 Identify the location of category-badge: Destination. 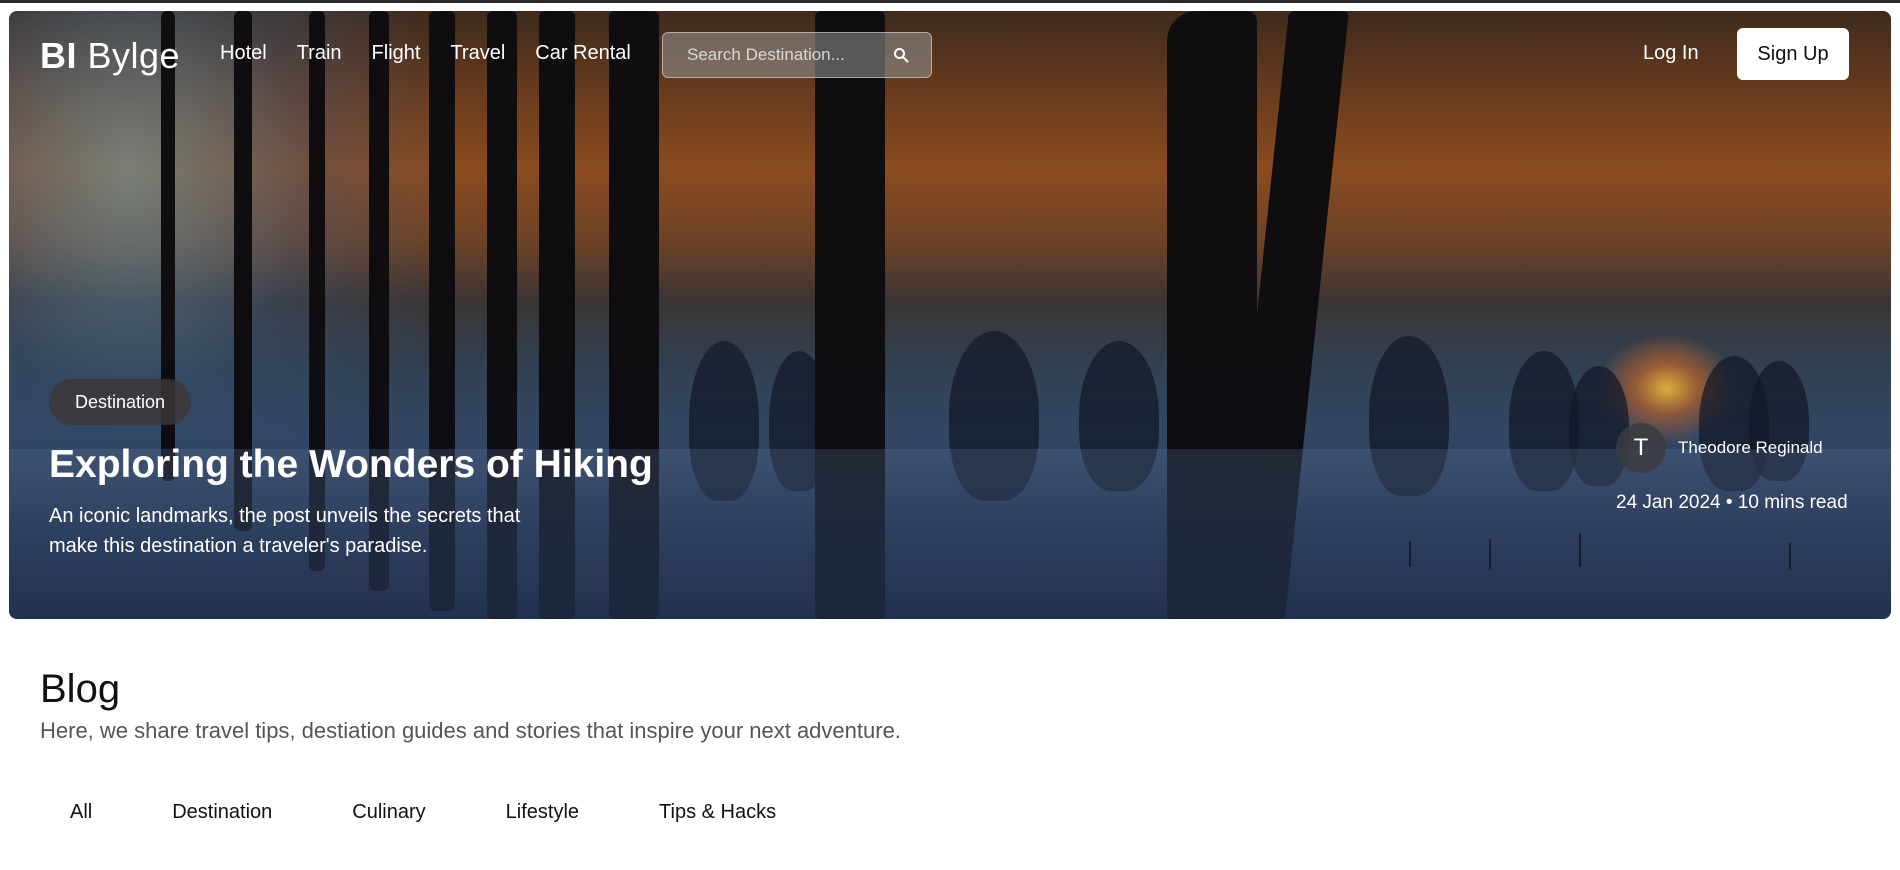
(120, 402).